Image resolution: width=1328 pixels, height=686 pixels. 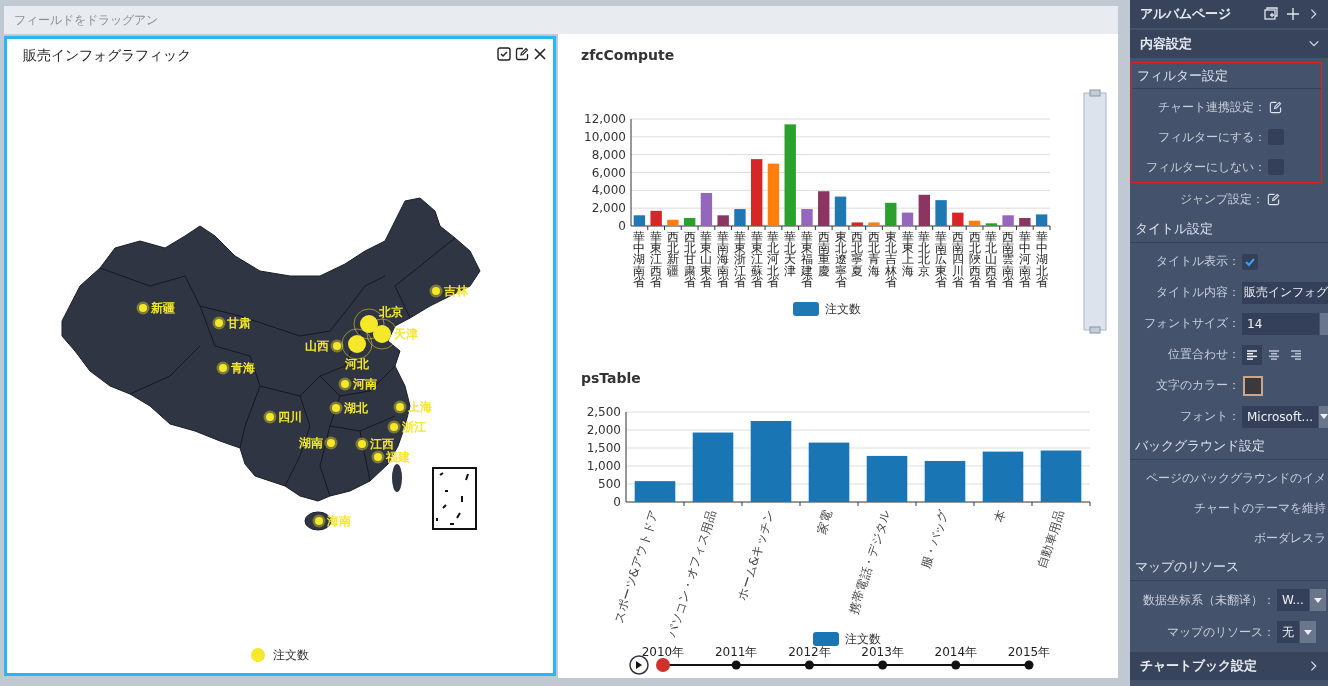 I want to click on play-button, so click(x=639, y=665).